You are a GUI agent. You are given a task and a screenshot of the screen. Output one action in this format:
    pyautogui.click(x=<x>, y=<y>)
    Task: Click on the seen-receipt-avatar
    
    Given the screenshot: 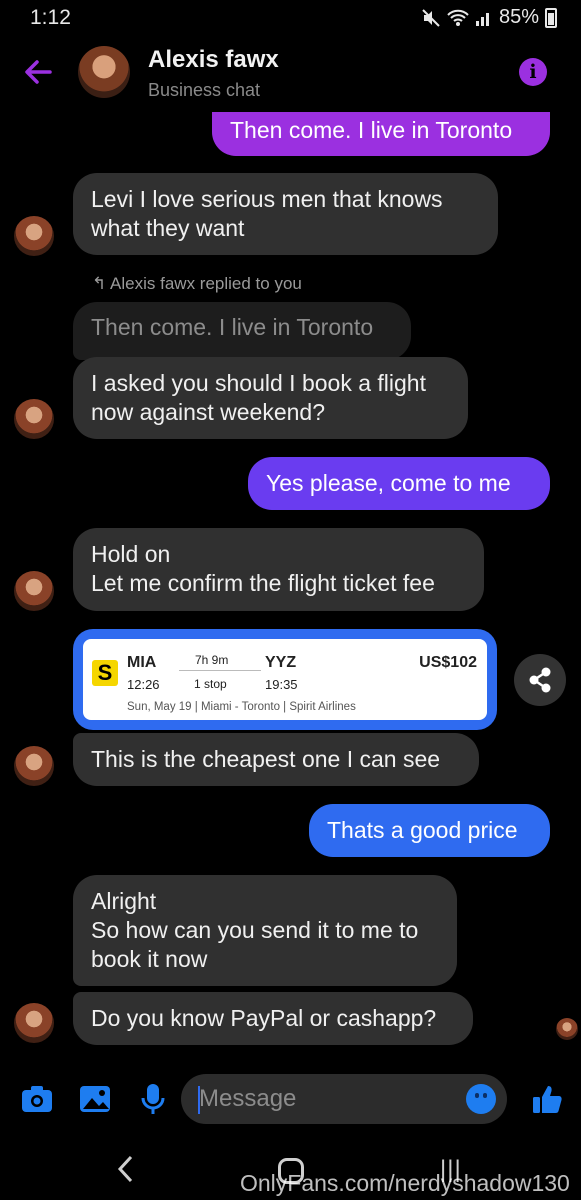 What is the action you would take?
    pyautogui.click(x=567, y=1029)
    